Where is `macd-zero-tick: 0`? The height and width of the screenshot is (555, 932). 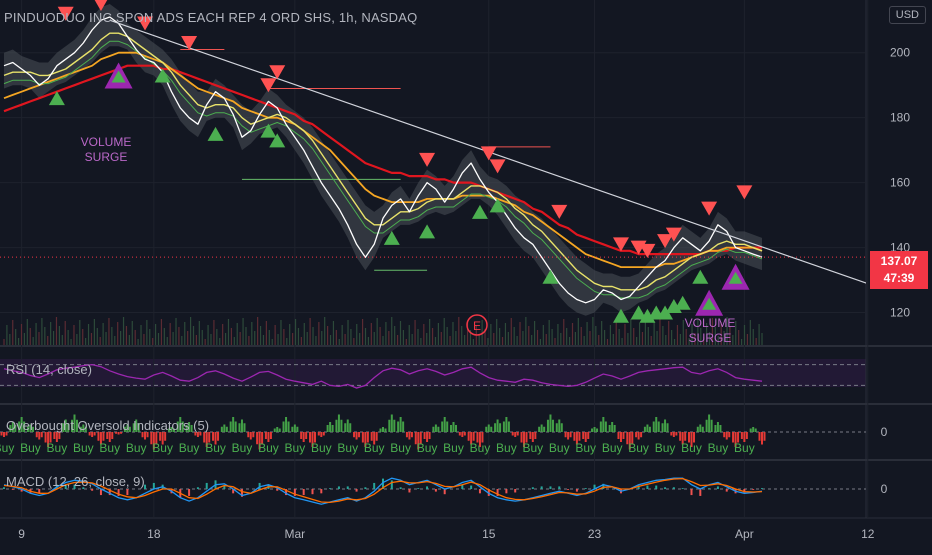 macd-zero-tick: 0 is located at coordinates (884, 489).